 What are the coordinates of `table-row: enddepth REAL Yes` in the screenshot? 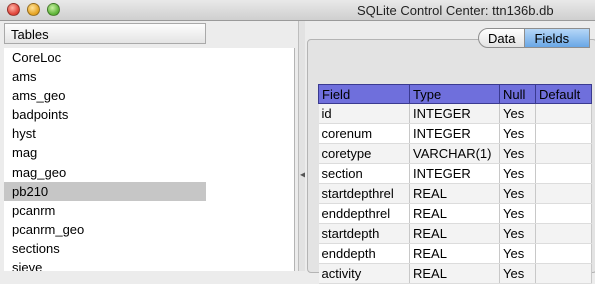 It's located at (455, 253).